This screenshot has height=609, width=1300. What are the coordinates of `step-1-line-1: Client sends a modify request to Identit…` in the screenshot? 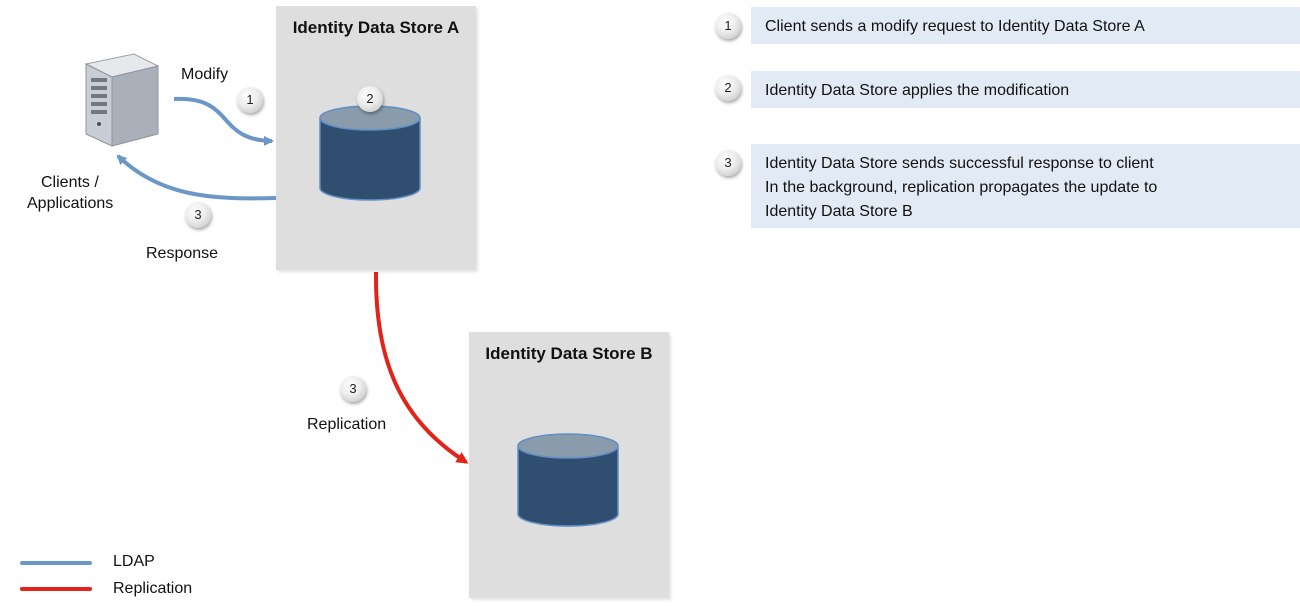 It's located at (955, 26).